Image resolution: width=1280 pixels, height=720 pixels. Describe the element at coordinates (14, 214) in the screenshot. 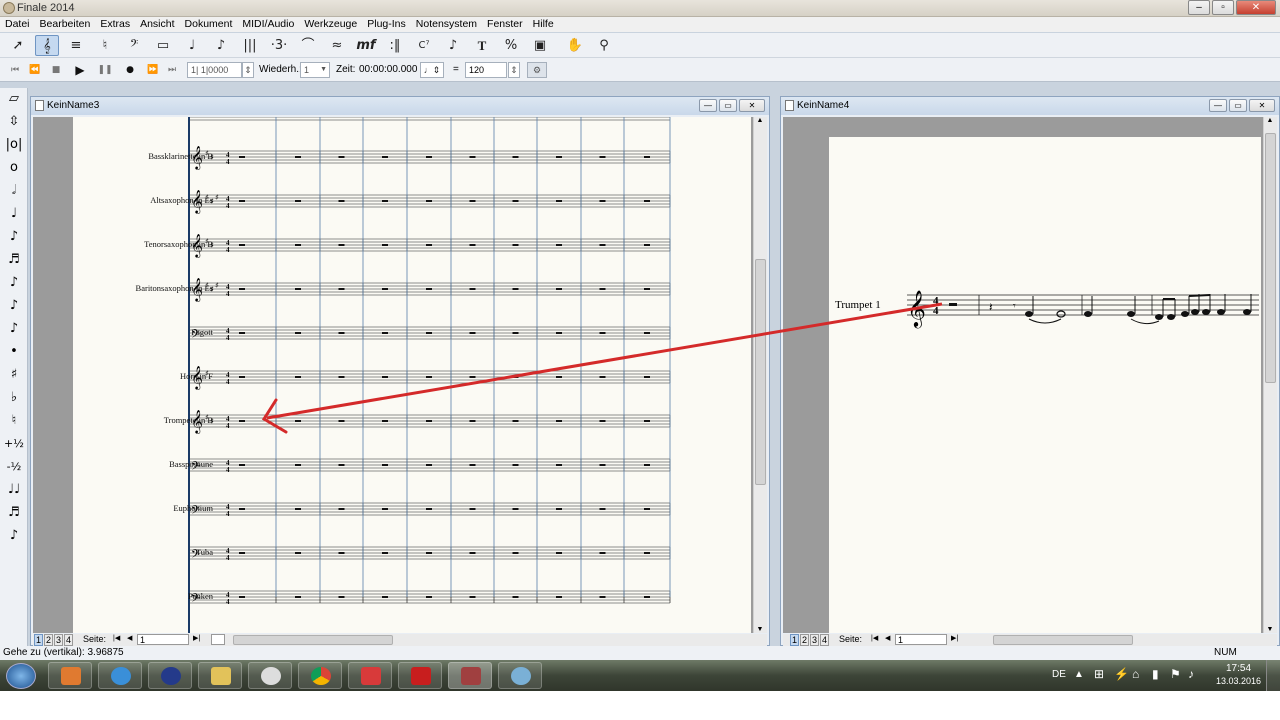

I see `quarter-note-icon: ♩` at that location.